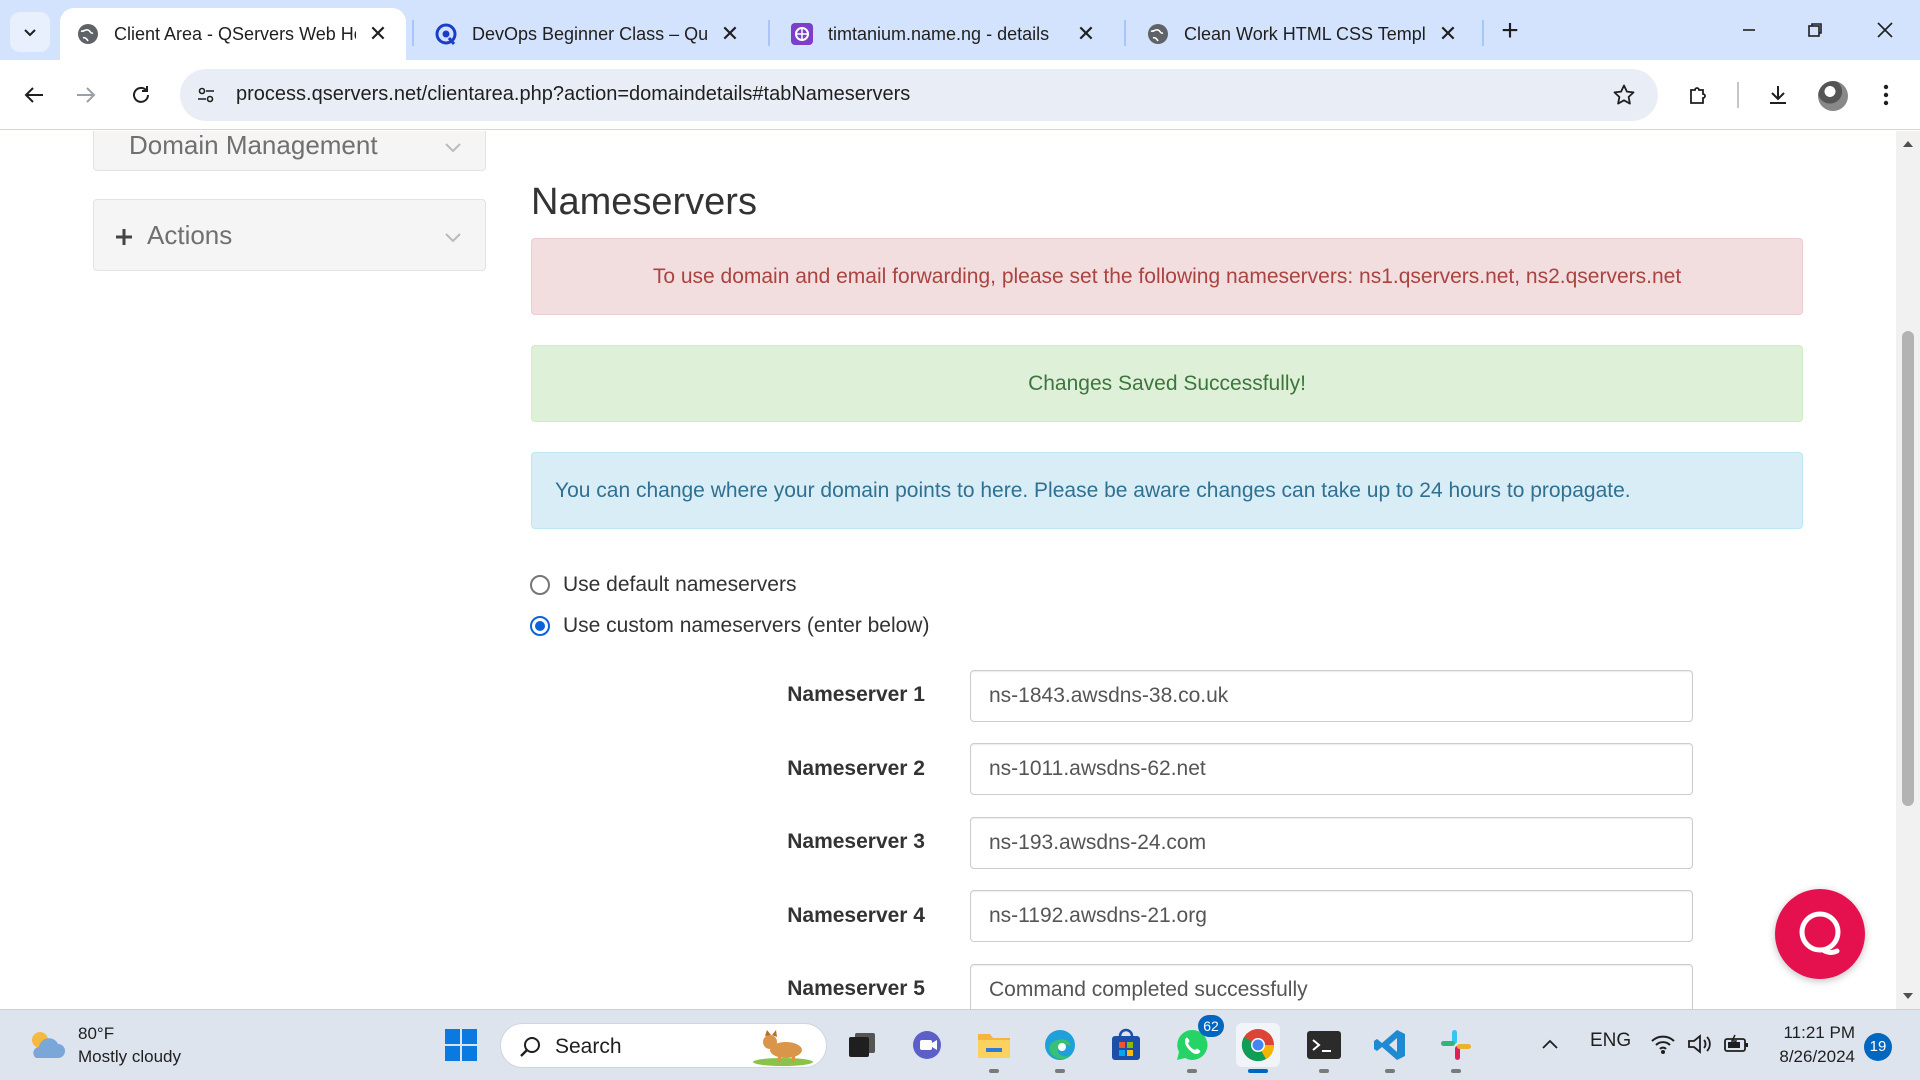 This screenshot has width=1920, height=1080. Describe the element at coordinates (1699, 95) in the screenshot. I see `extensions-button` at that location.